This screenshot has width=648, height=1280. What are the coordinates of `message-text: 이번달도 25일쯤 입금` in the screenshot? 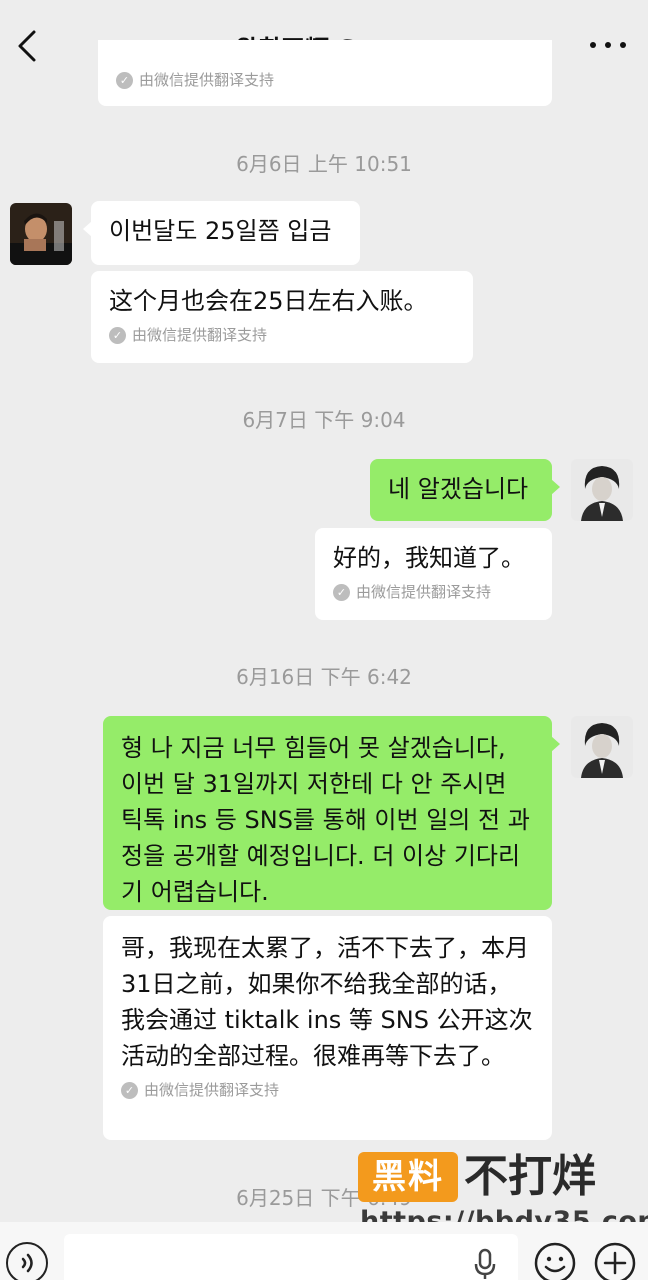 It's located at (220, 231).